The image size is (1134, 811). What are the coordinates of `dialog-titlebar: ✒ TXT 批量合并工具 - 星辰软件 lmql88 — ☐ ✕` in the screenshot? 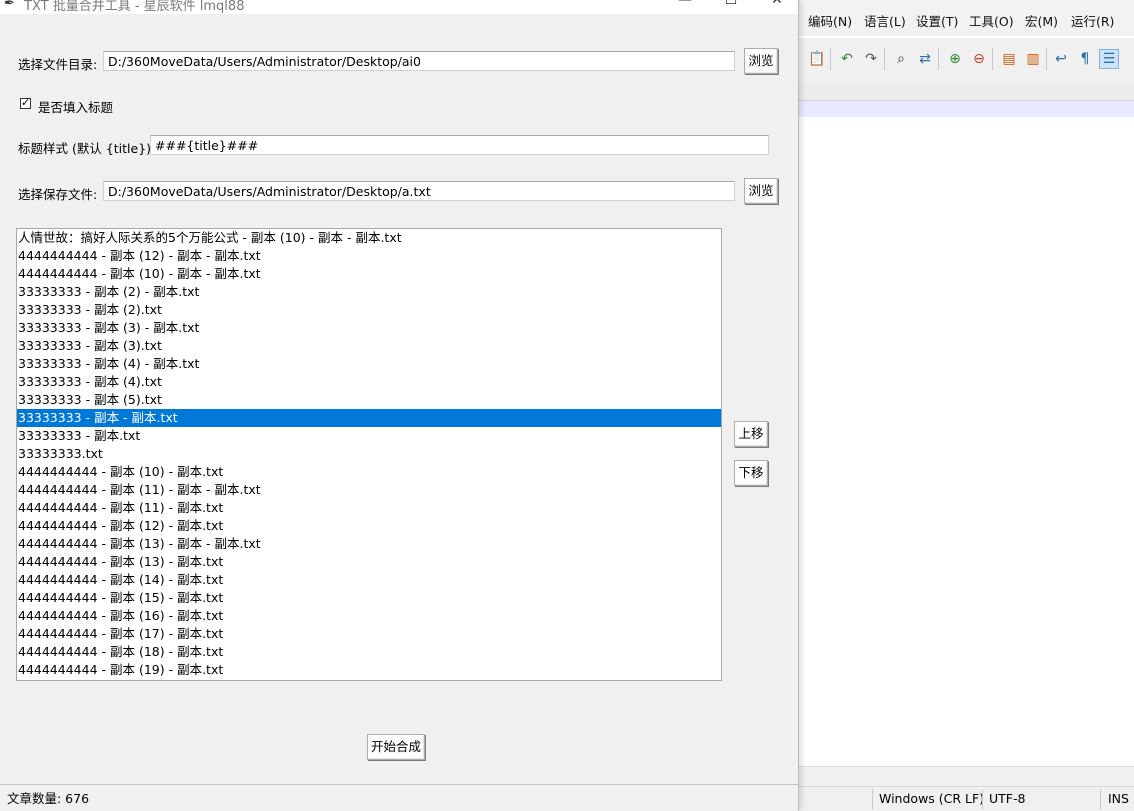 It's located at (399, 7).